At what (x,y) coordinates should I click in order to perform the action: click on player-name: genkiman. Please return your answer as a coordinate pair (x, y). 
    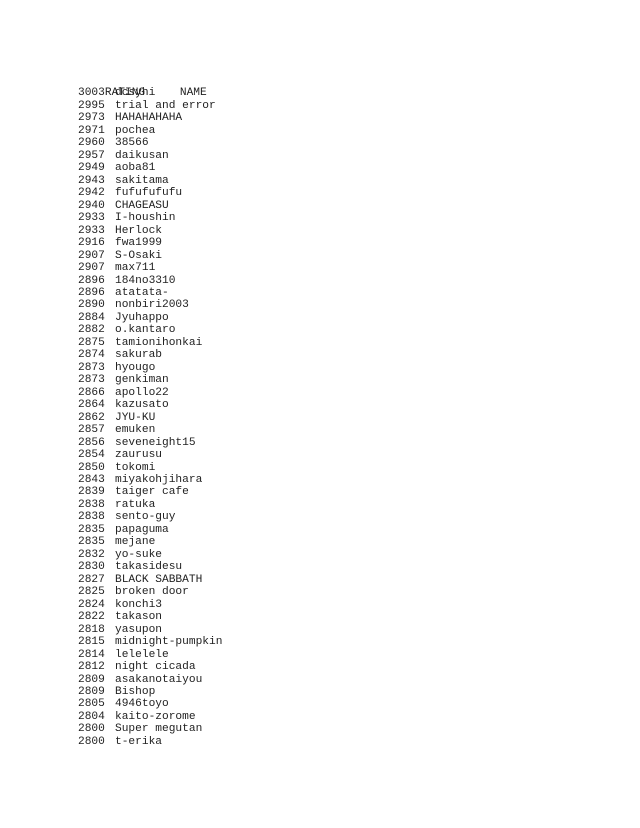
    Looking at the image, I should click on (142, 380).